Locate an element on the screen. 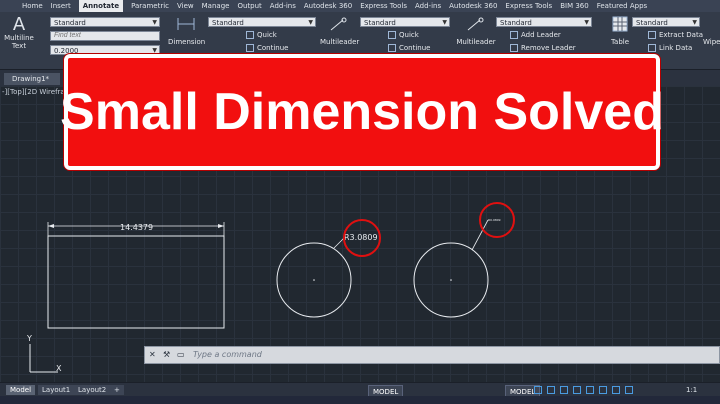  ucs-x-label: X is located at coordinates (59, 368).